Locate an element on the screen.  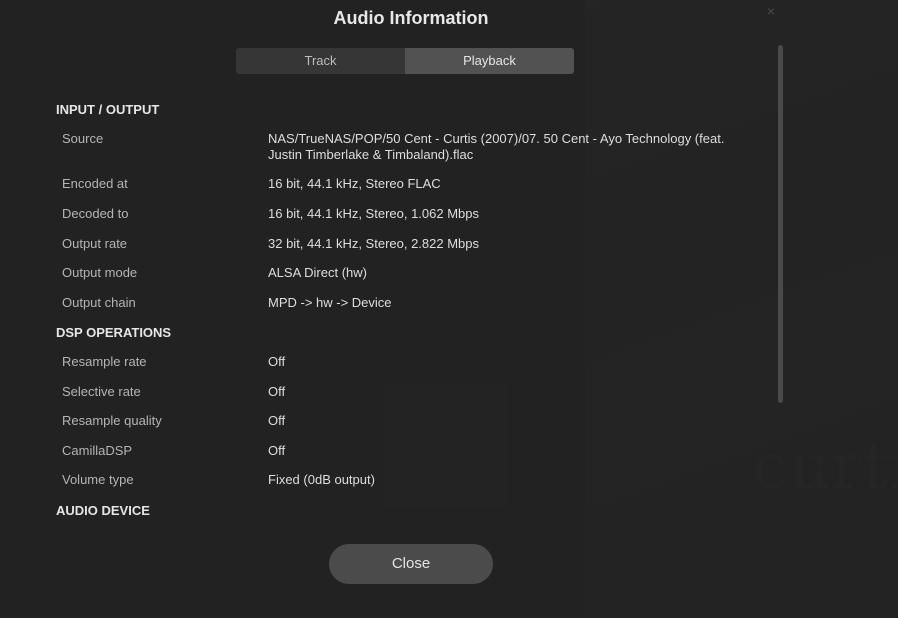
row-value-camilladsp: Off is located at coordinates (277, 450).